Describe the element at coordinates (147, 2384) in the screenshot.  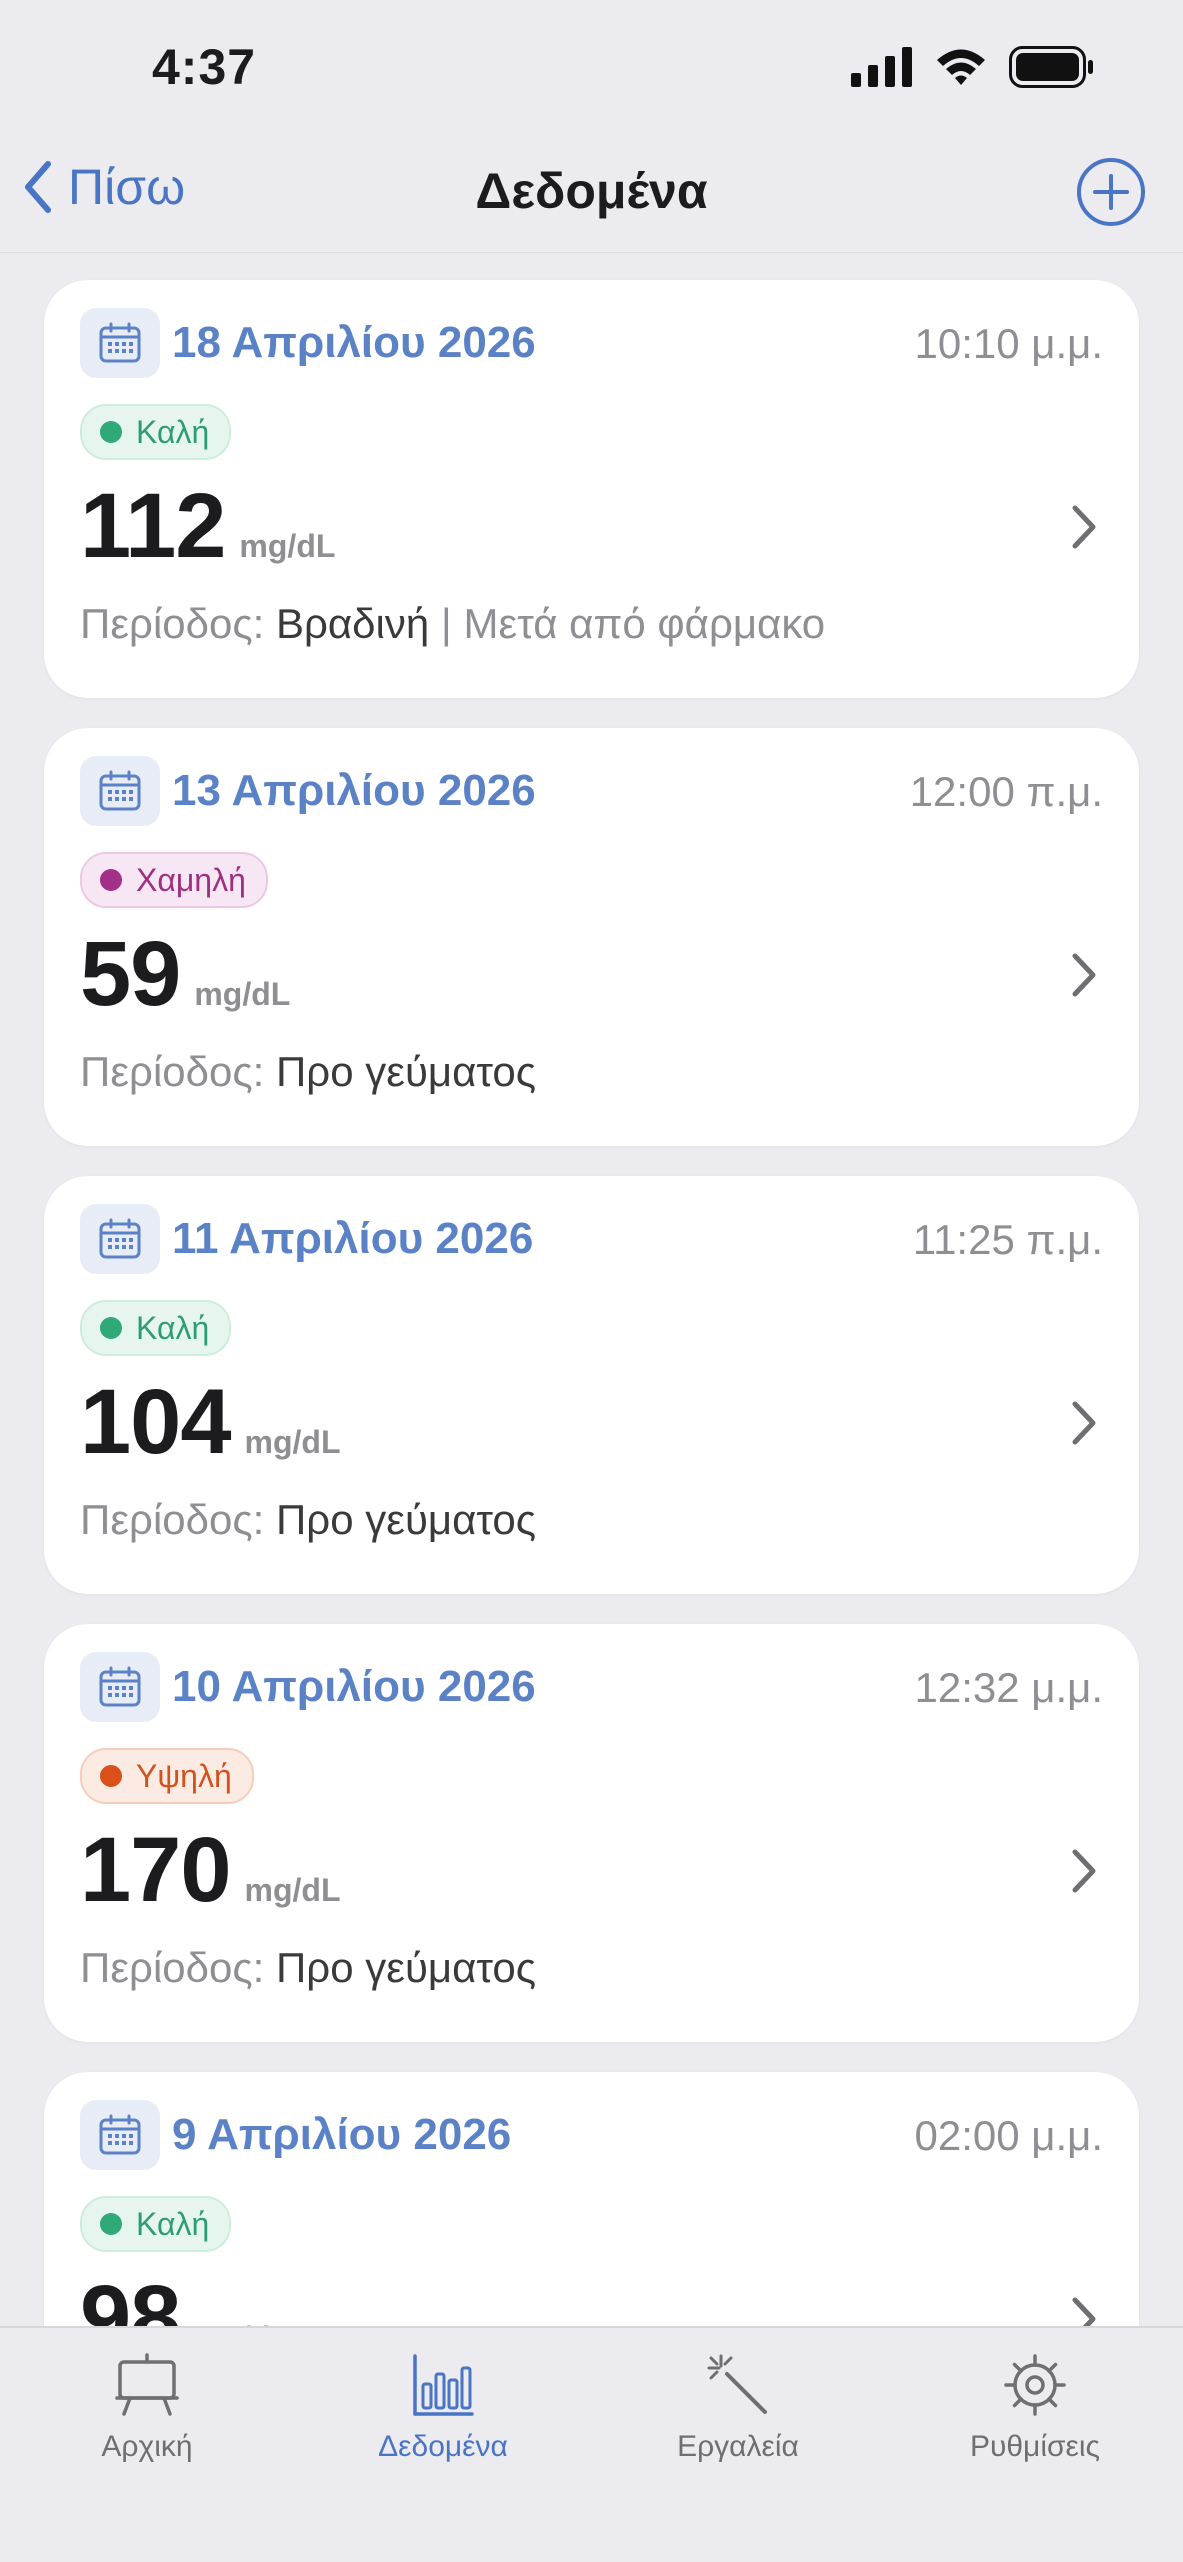
I see `easel-icon` at that location.